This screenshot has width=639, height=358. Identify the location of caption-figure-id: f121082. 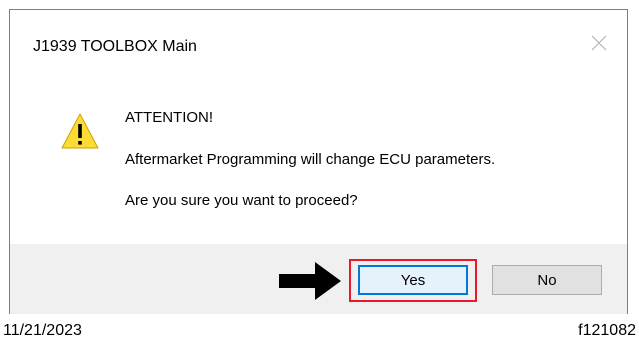
(607, 330).